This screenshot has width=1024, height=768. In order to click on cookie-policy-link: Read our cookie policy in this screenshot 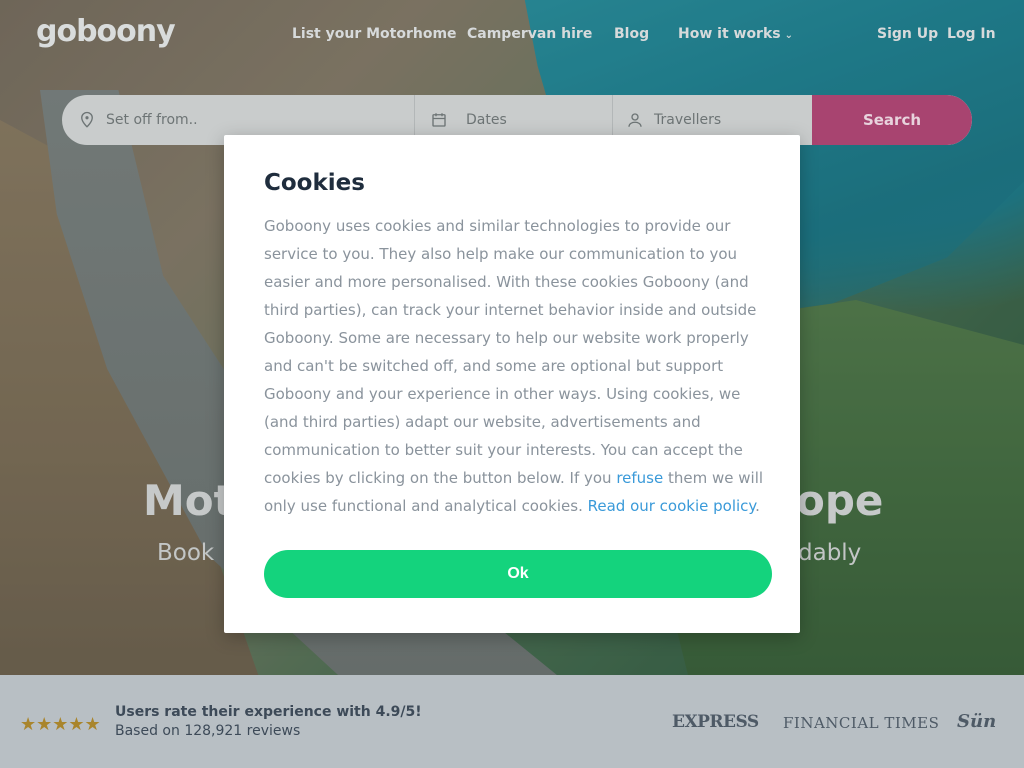, I will do `click(672, 506)`.